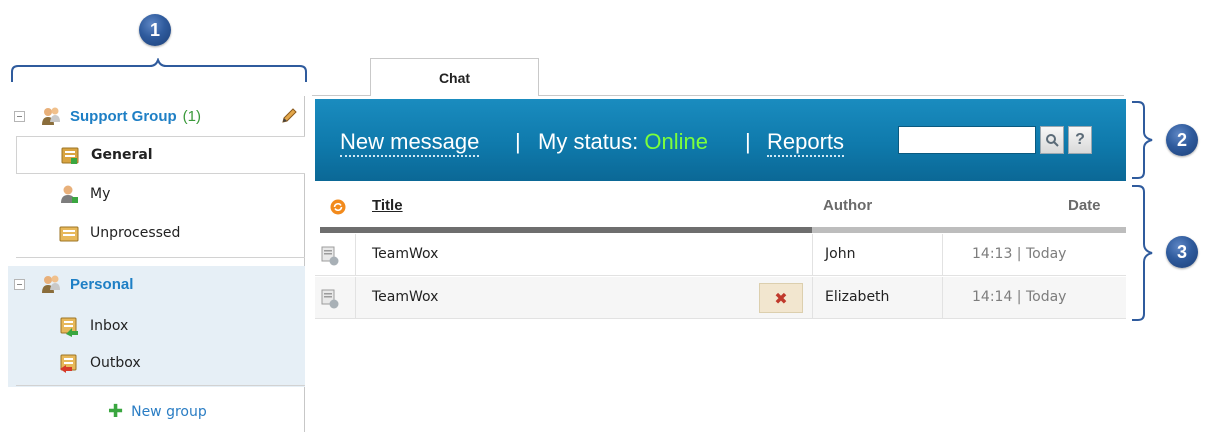 This screenshot has height=432, width=1205. I want to click on sidebar-item-outbox: Outbox, so click(160, 363).